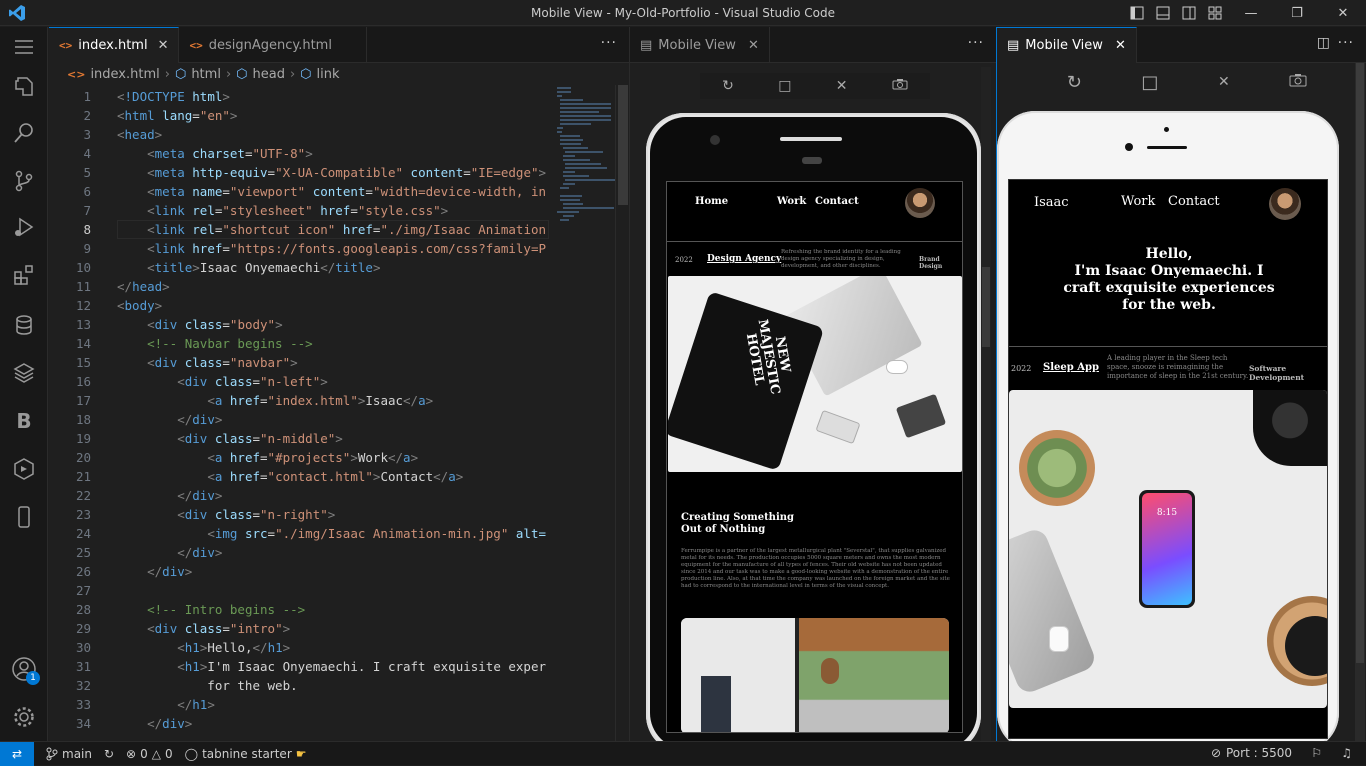  I want to click on project-name-link: Sleep App, so click(1071, 367).